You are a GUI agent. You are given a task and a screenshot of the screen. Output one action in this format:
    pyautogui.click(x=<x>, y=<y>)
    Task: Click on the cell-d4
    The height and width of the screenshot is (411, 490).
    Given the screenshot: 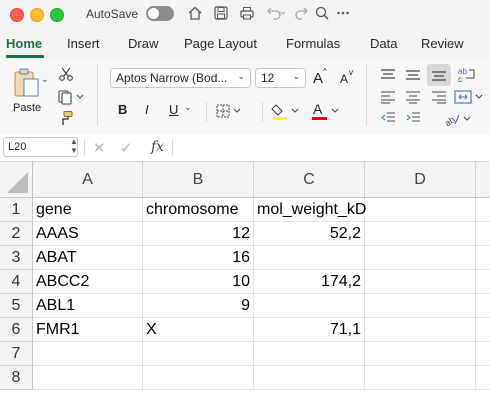 What is the action you would take?
    pyautogui.click(x=420, y=282)
    